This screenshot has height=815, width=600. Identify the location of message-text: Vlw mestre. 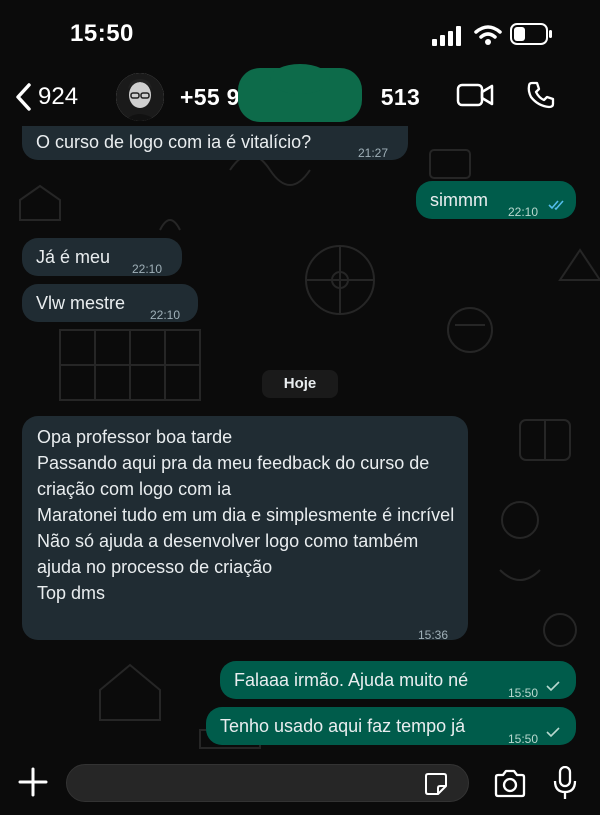
(81, 303).